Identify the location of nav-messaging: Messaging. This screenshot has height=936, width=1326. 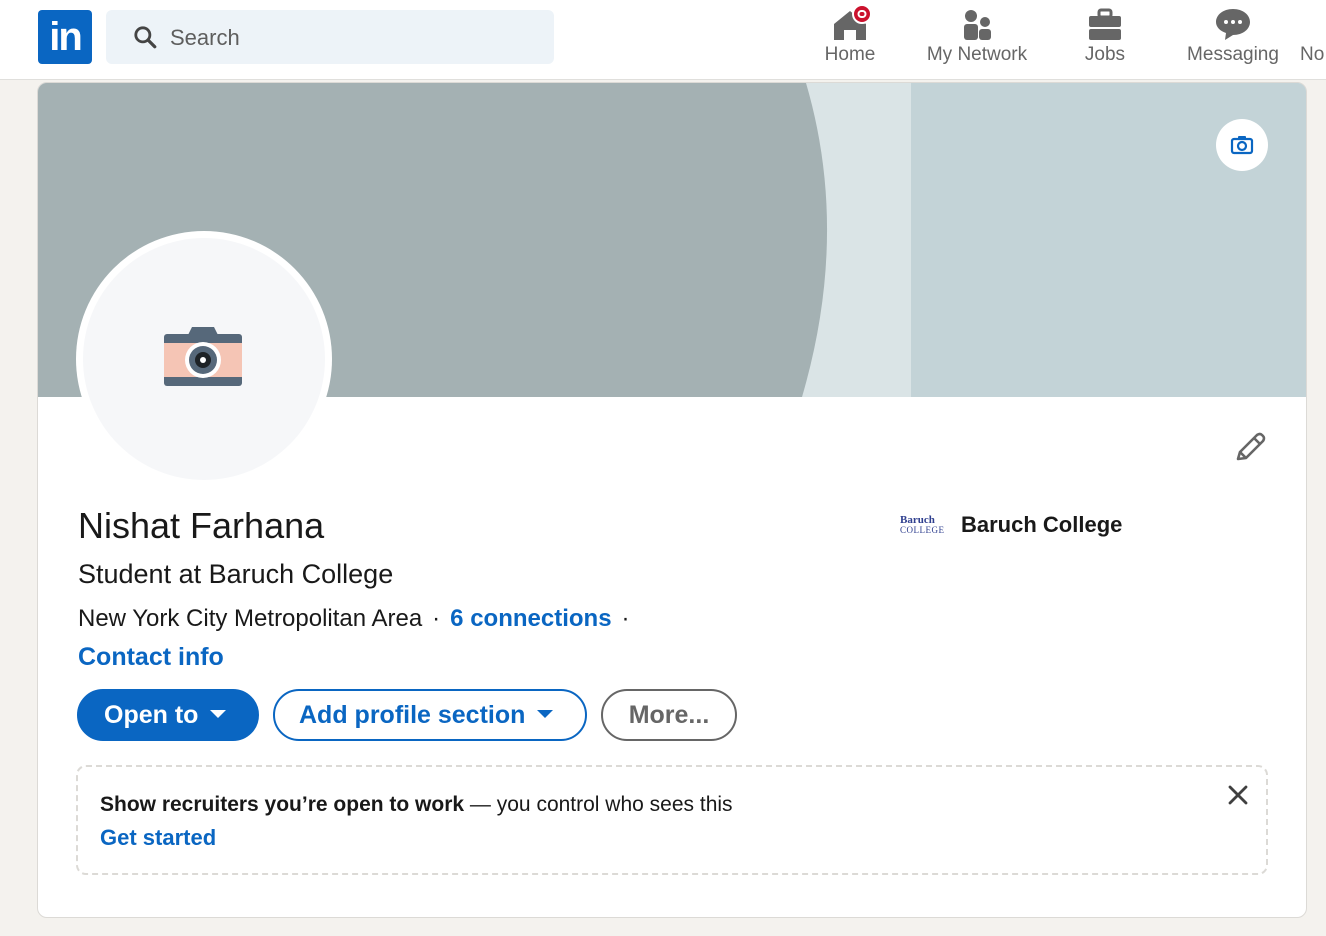
(1233, 40).